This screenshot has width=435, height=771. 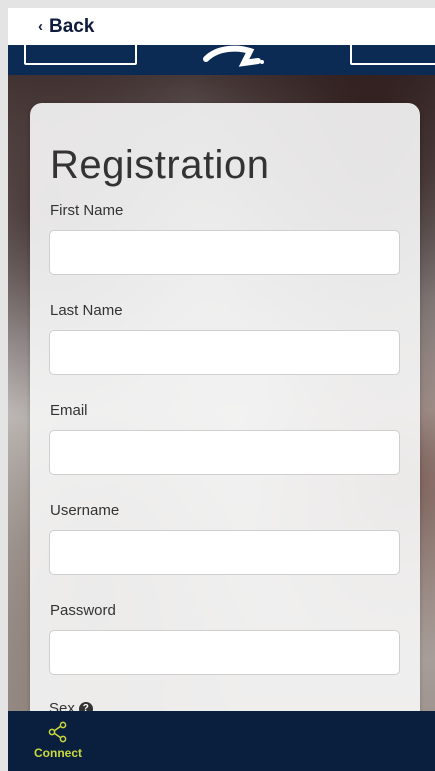 What do you see at coordinates (86, 310) in the screenshot?
I see `last-name-label: Last Name` at bounding box center [86, 310].